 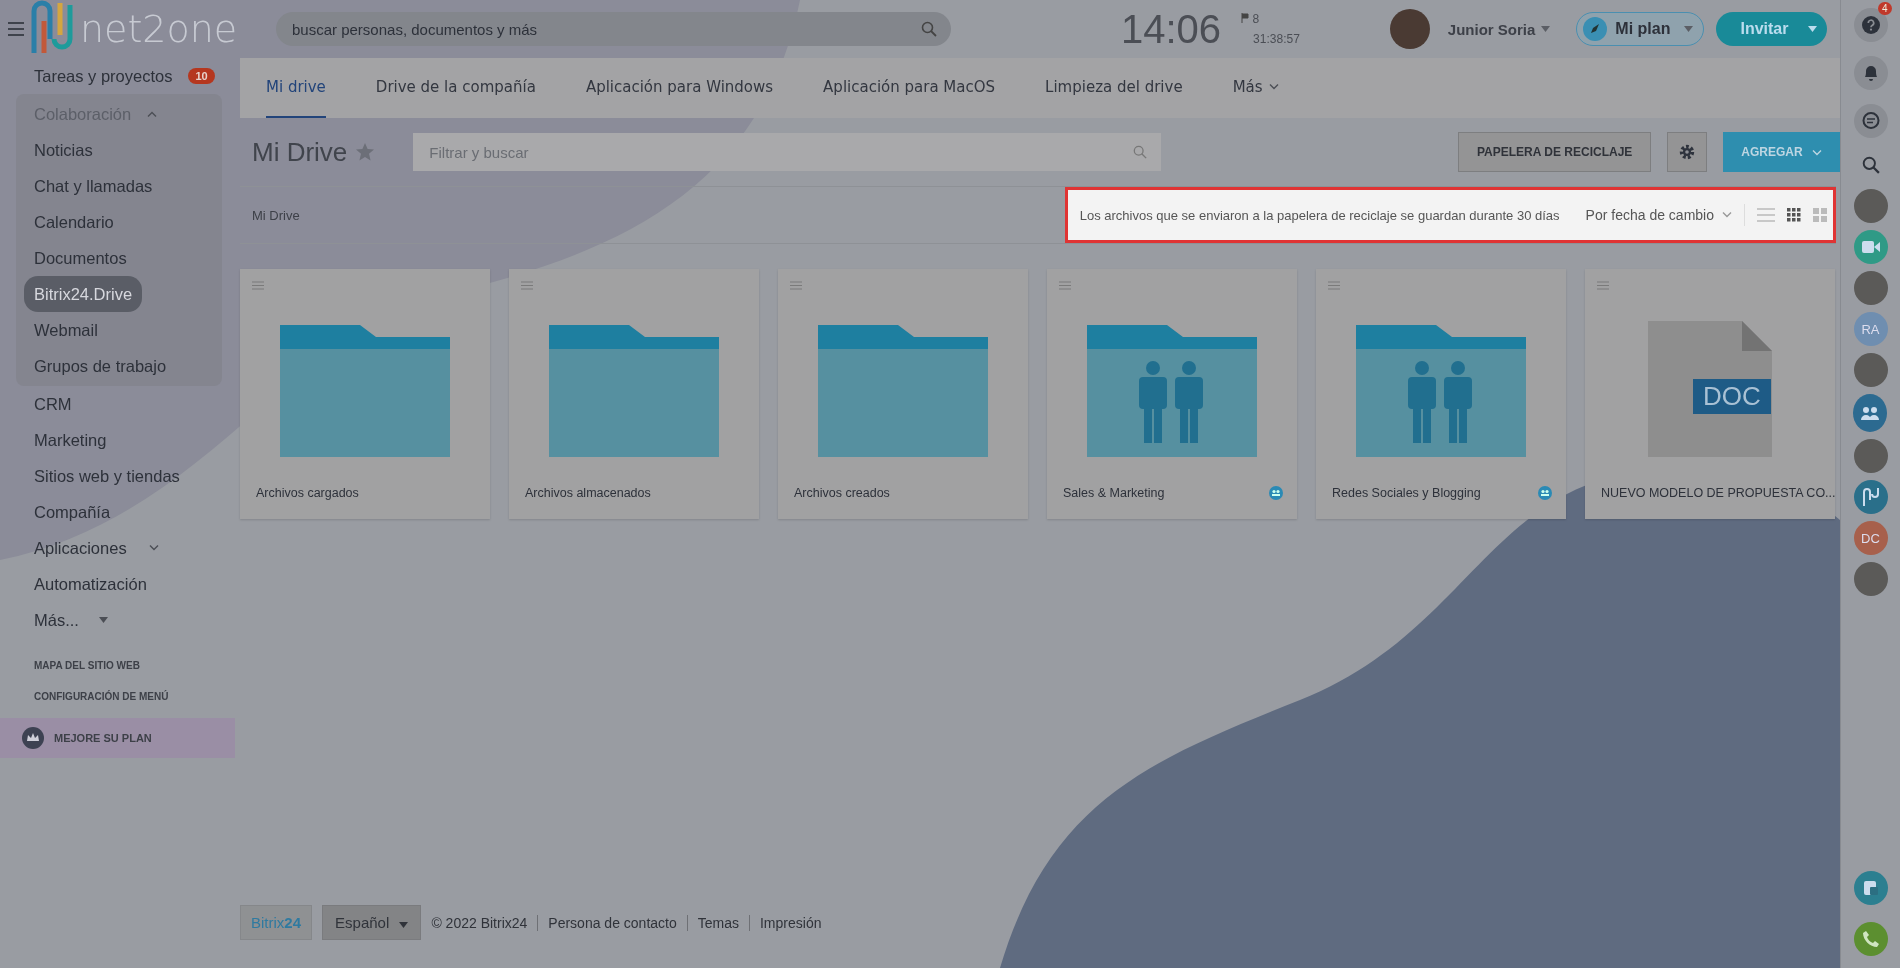 What do you see at coordinates (1276, 39) in the screenshot?
I see `work-timer: 31:38:57` at bounding box center [1276, 39].